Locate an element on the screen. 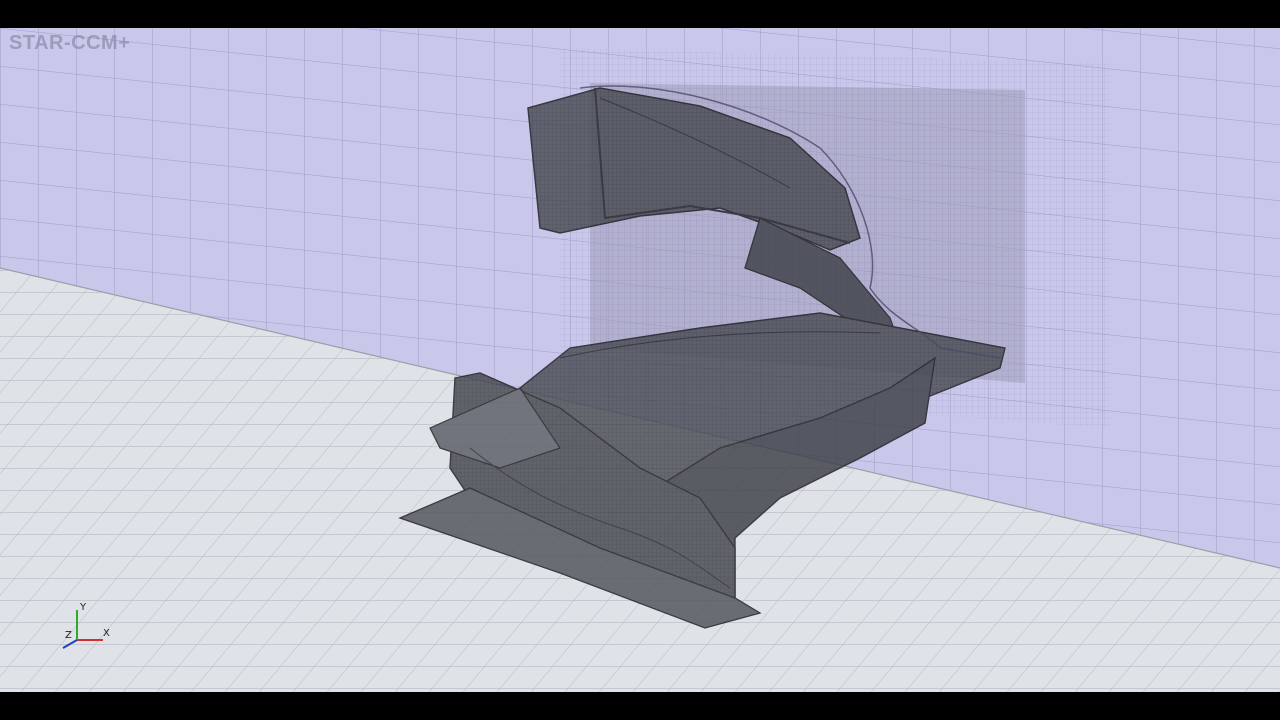 This screenshot has width=1280, height=720. y-axis-label: Y is located at coordinates (83, 607).